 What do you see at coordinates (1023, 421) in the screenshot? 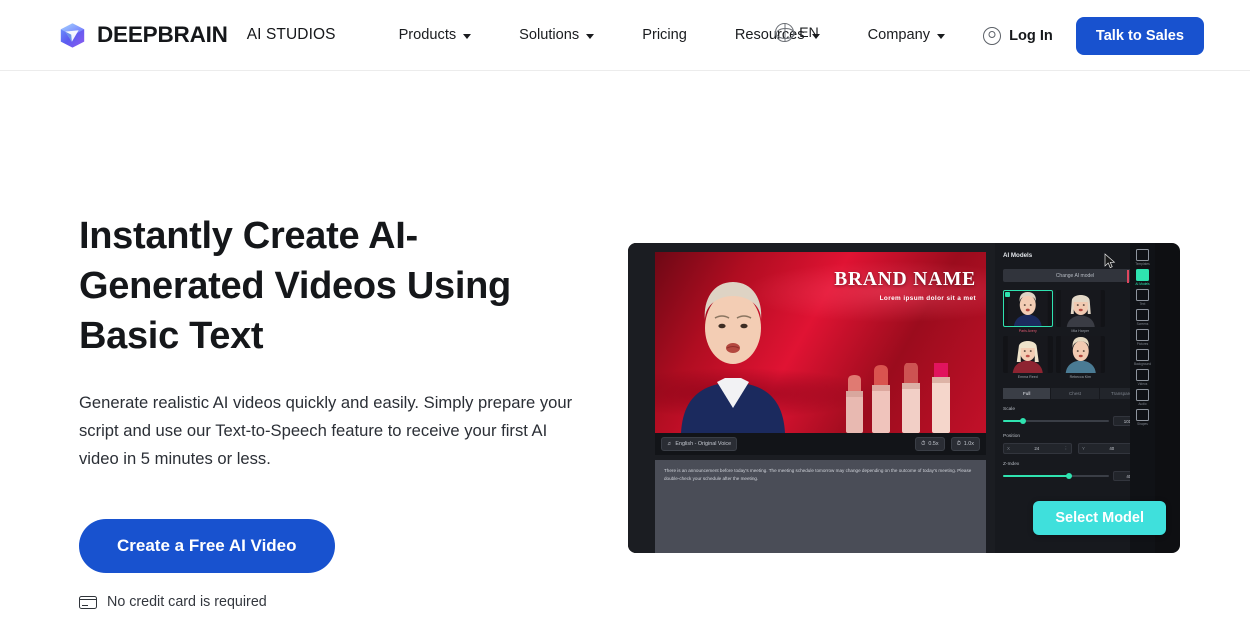
I see `scale-slider-knob` at bounding box center [1023, 421].